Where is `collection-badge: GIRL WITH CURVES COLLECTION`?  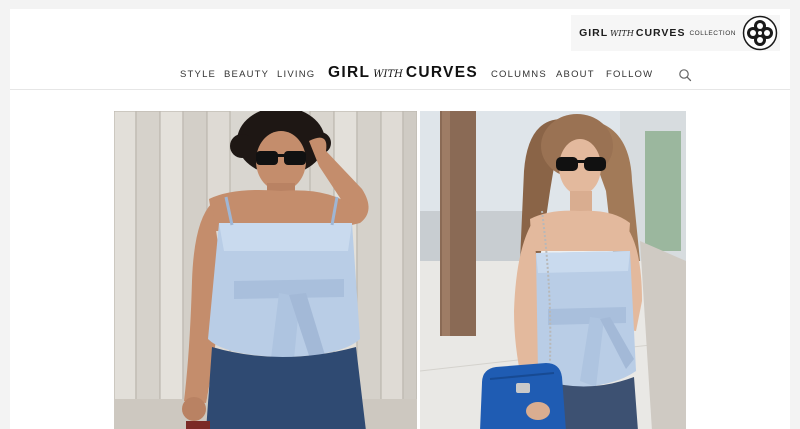 collection-badge: GIRL WITH CURVES COLLECTION is located at coordinates (675, 33).